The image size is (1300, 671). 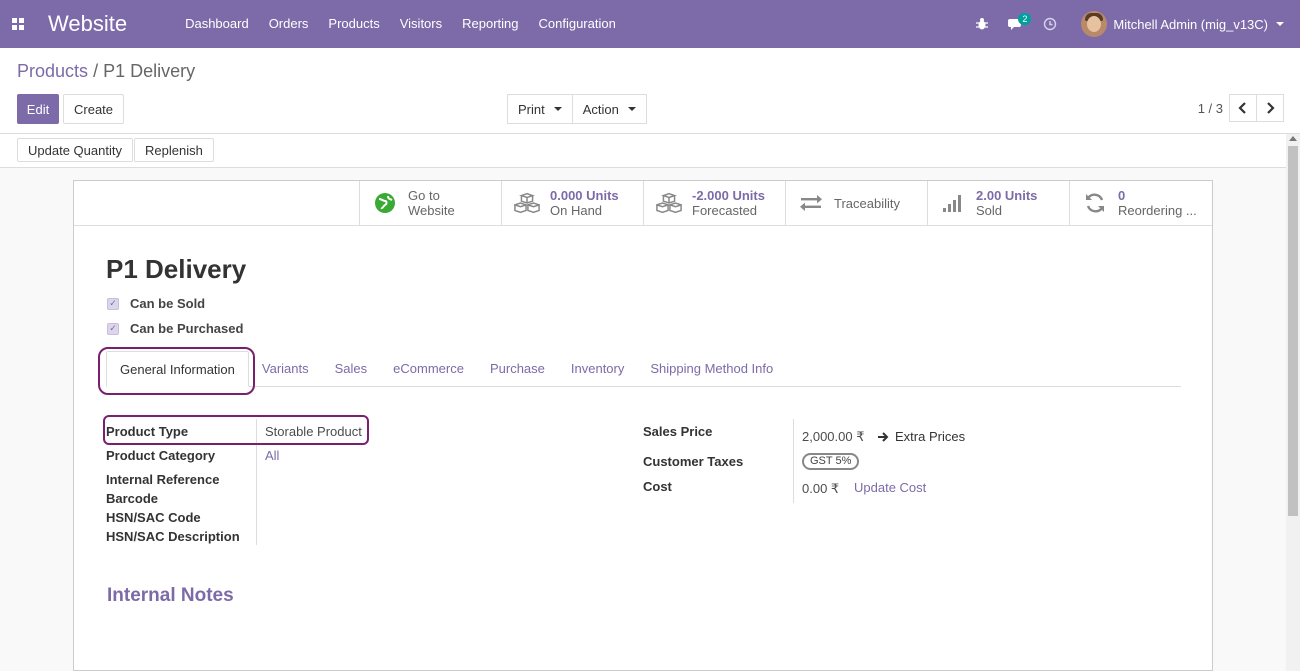 What do you see at coordinates (1050, 24) in the screenshot?
I see `activity-clock-icon` at bounding box center [1050, 24].